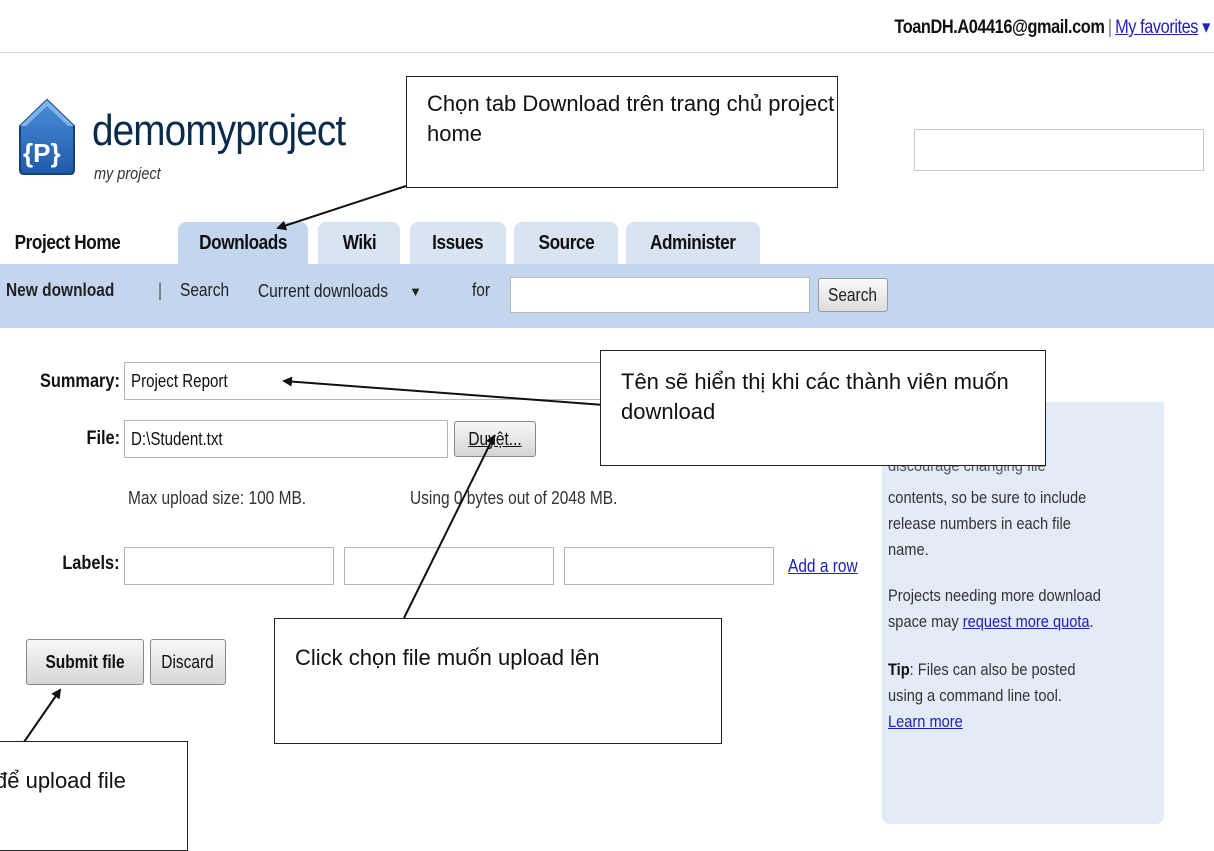  What do you see at coordinates (498, 681) in the screenshot?
I see `callout-browse: Click chọn file muốn upload lên` at bounding box center [498, 681].